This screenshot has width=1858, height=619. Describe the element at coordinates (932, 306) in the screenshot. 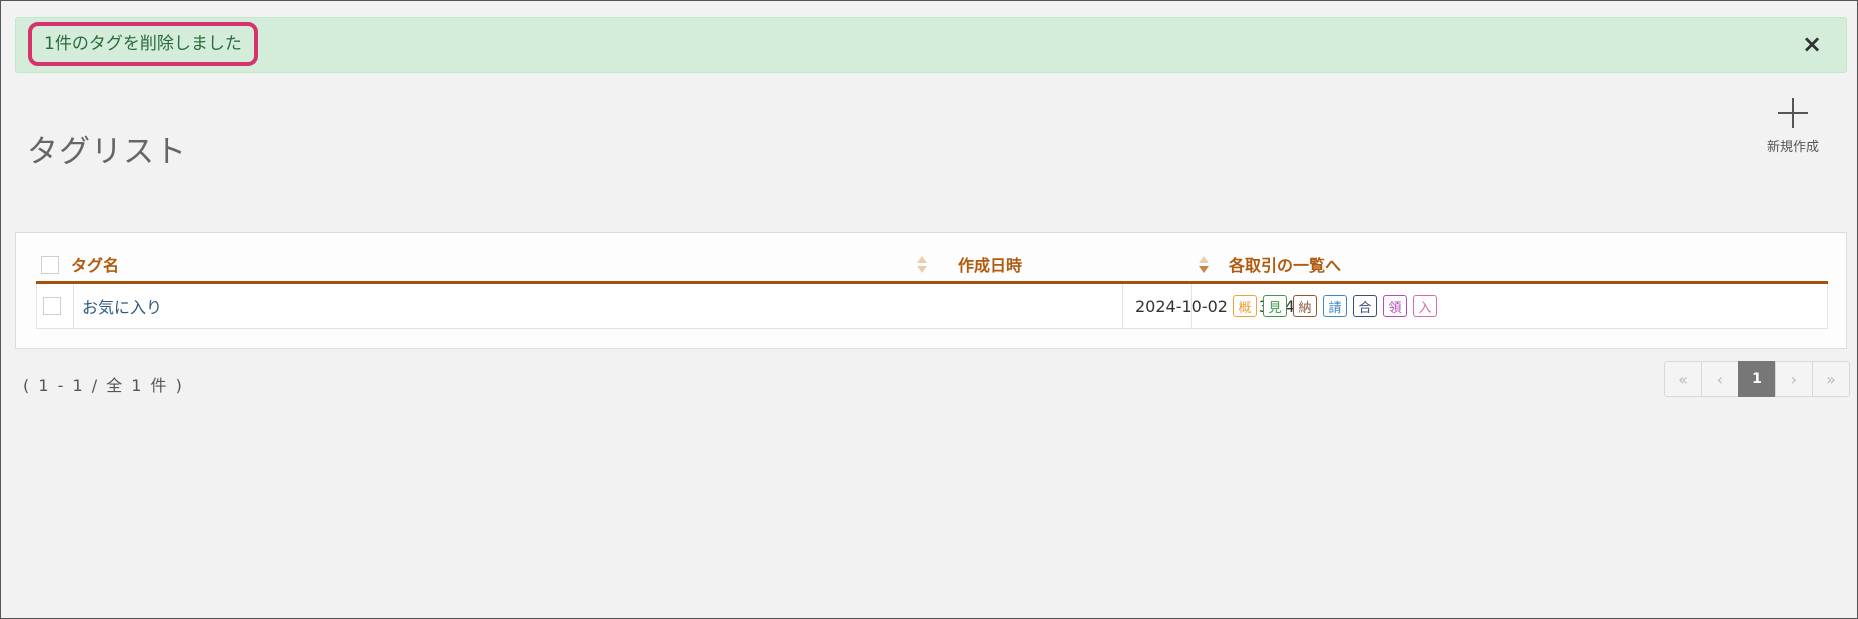

I see `table-row: お気に入り 2024-10-02 13:37:41 概見納請合領入` at that location.